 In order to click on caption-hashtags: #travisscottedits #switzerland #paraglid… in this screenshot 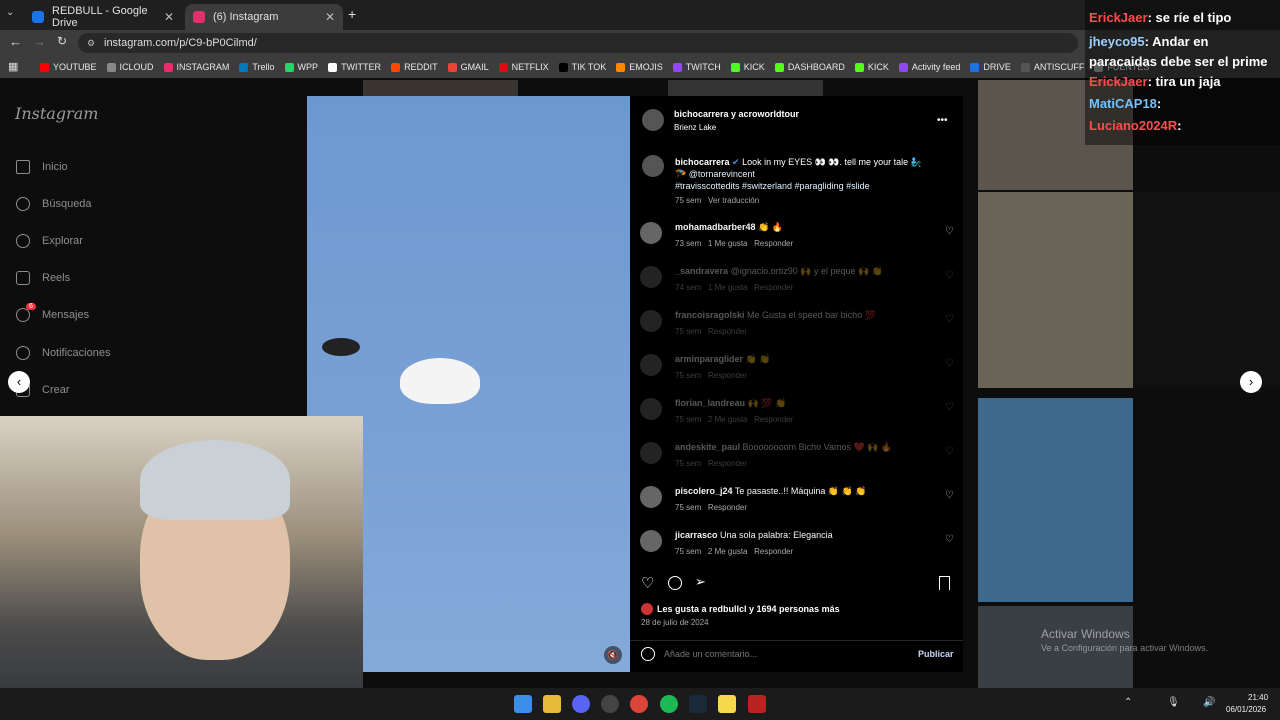, I will do `click(772, 186)`.